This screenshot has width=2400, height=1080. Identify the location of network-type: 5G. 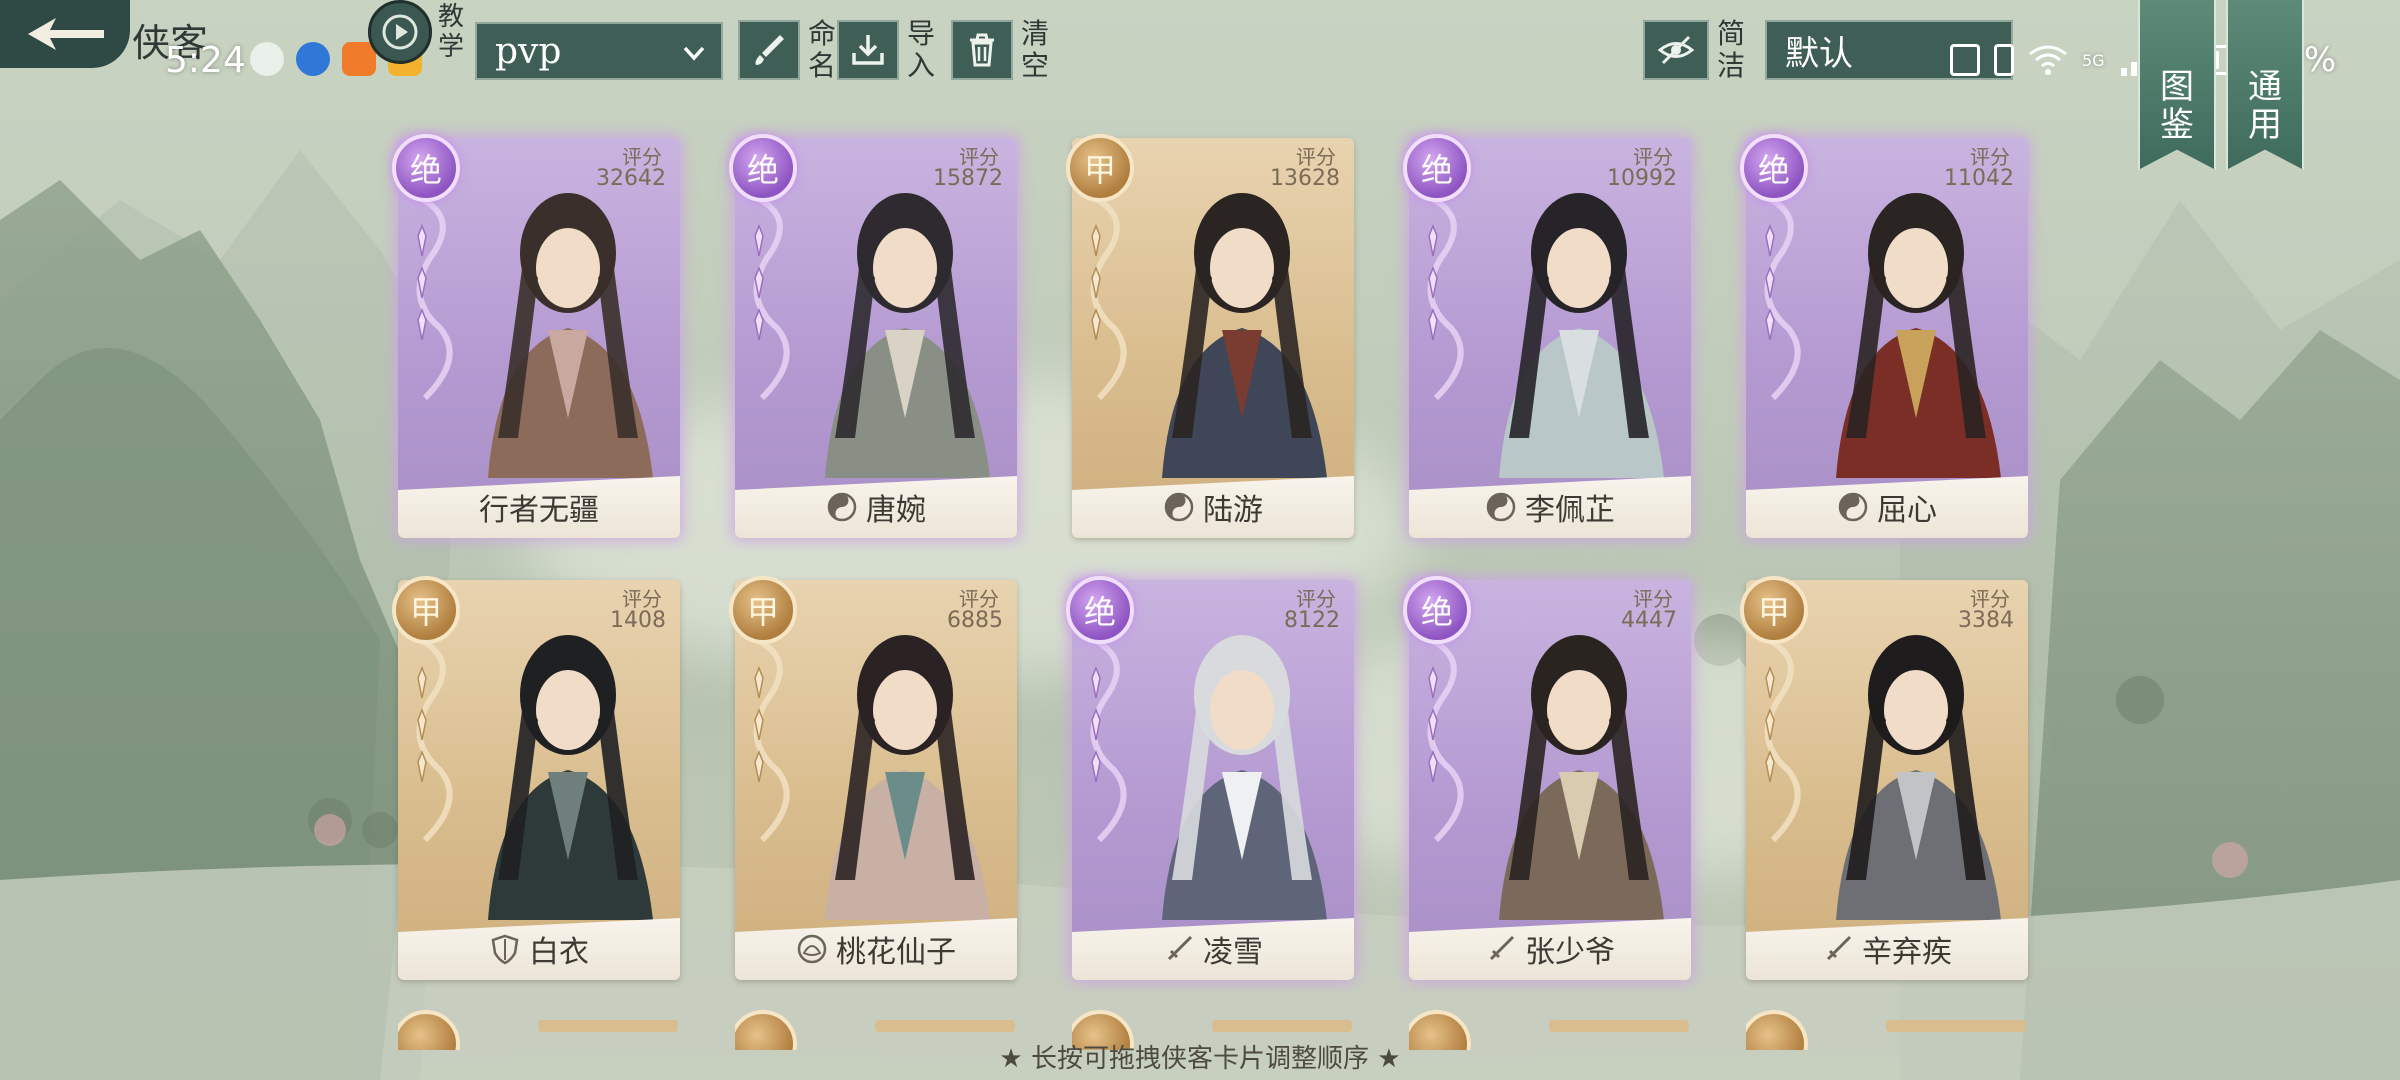
(2093, 60).